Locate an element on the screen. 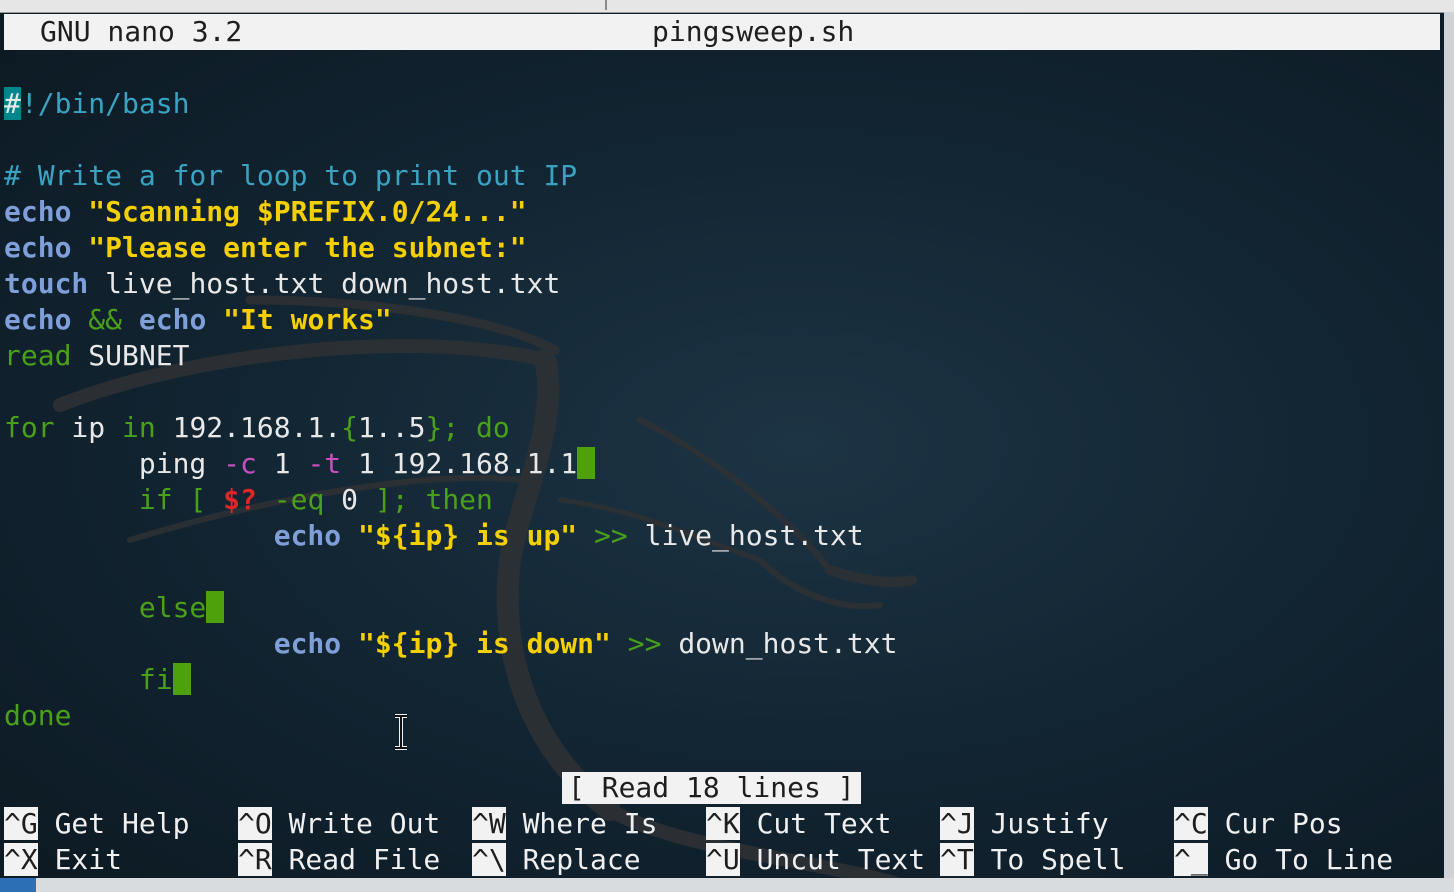 This screenshot has width=1454, height=892. window-top-notch is located at coordinates (606, 5).